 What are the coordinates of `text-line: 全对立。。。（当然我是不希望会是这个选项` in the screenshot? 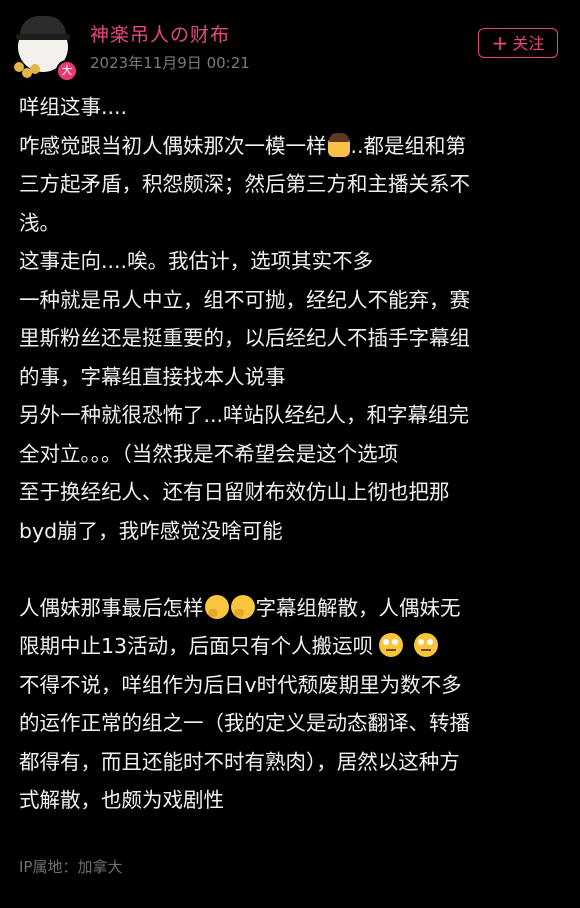 It's located at (209, 453).